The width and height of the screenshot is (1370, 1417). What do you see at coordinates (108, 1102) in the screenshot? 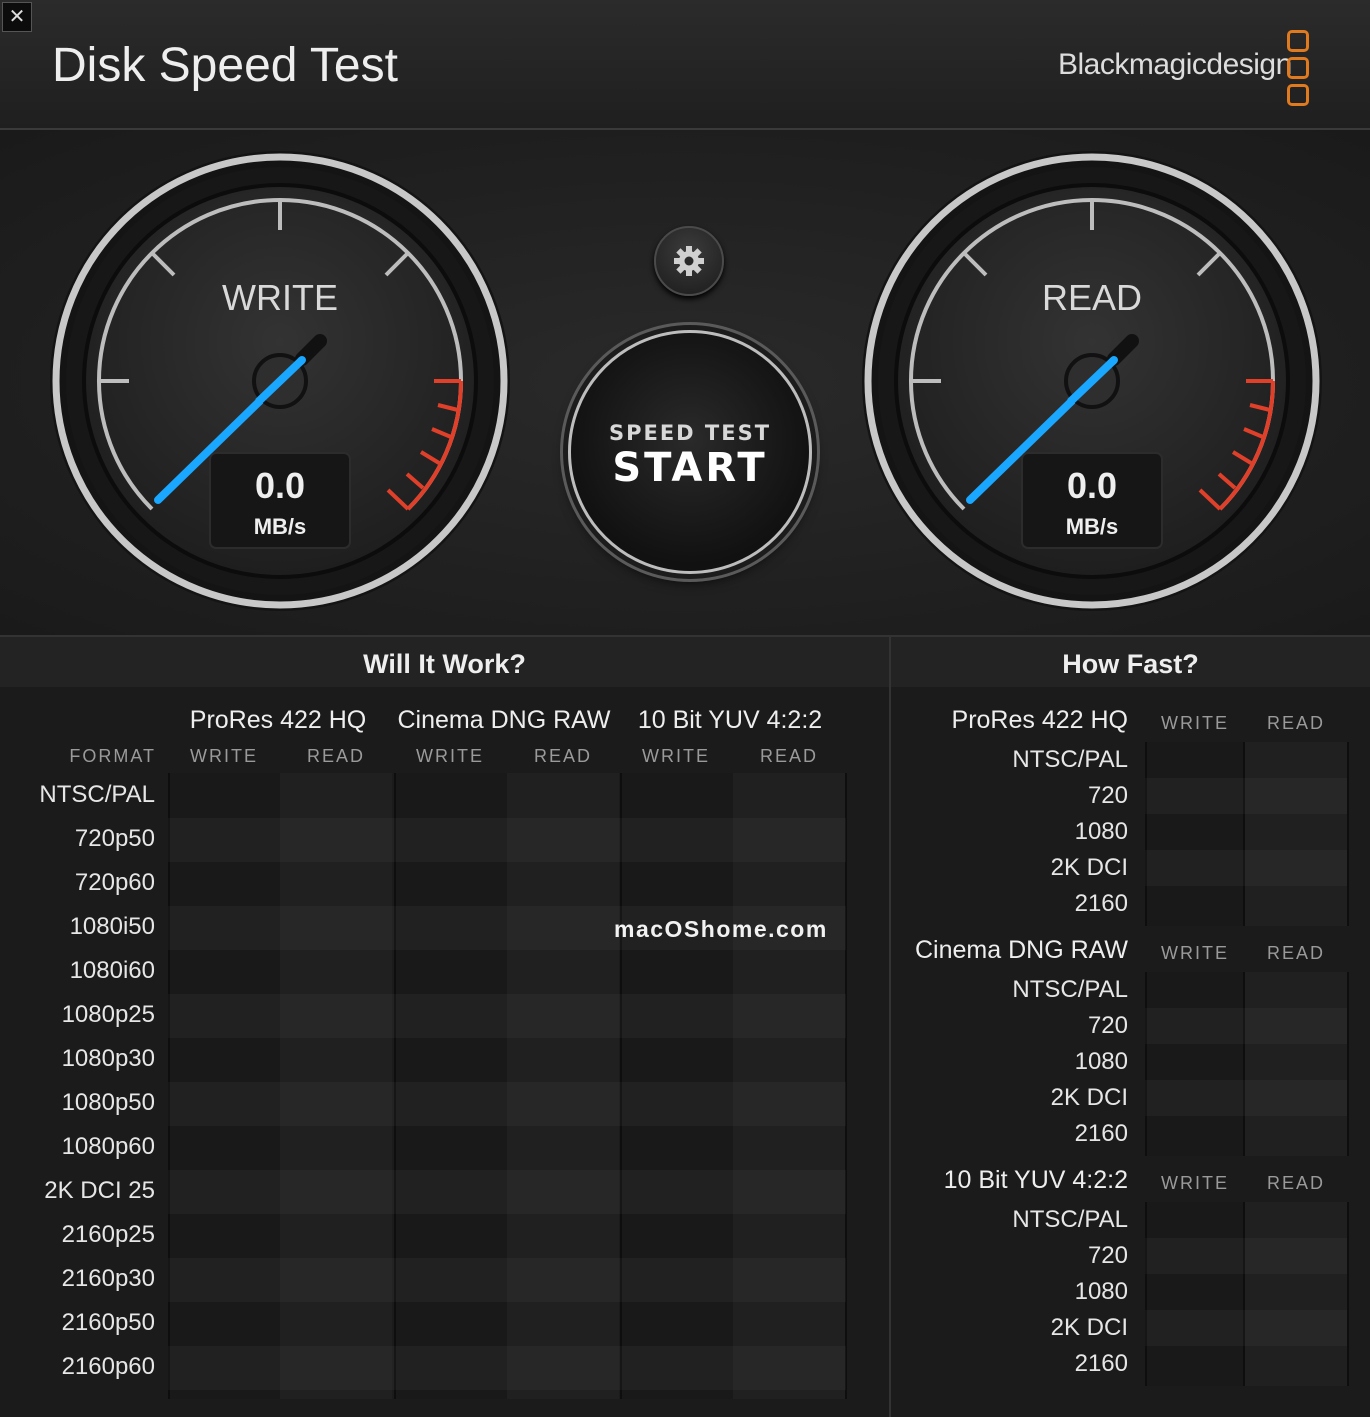
I see `format-row-label: 1080p50` at bounding box center [108, 1102].